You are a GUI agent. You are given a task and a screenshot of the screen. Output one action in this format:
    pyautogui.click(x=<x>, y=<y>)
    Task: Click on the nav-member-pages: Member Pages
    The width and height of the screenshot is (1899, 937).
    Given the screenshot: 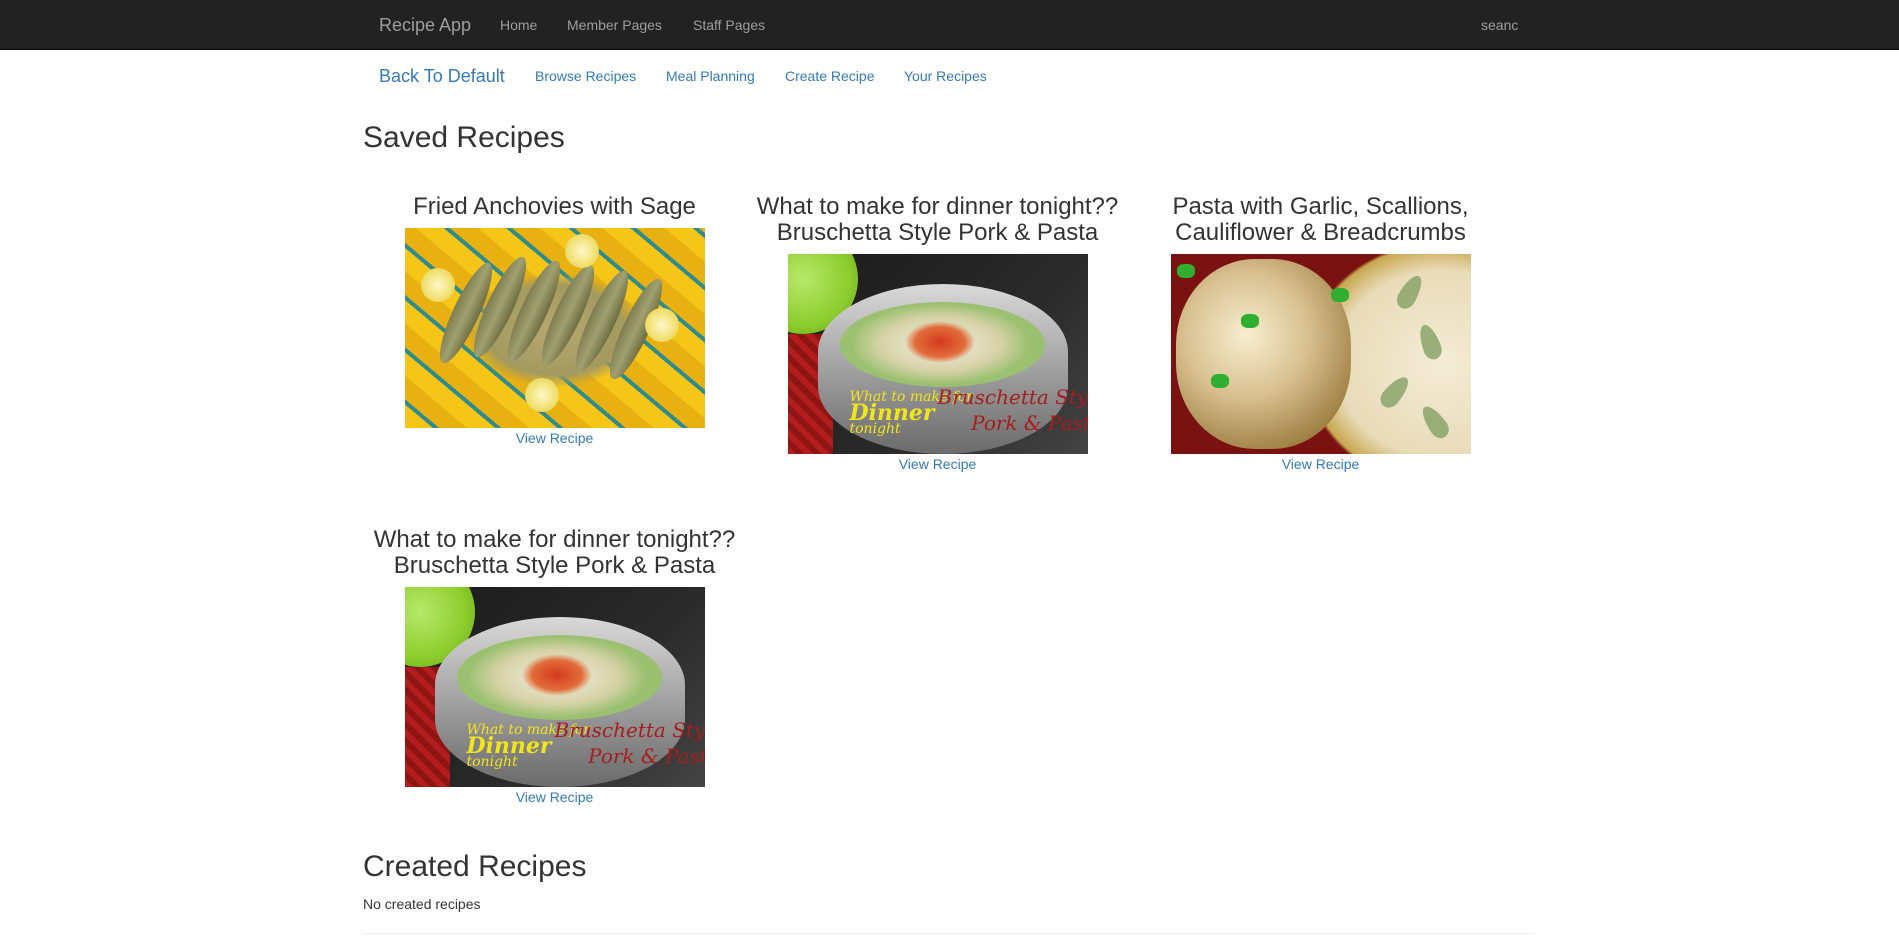 What is the action you would take?
    pyautogui.click(x=614, y=25)
    